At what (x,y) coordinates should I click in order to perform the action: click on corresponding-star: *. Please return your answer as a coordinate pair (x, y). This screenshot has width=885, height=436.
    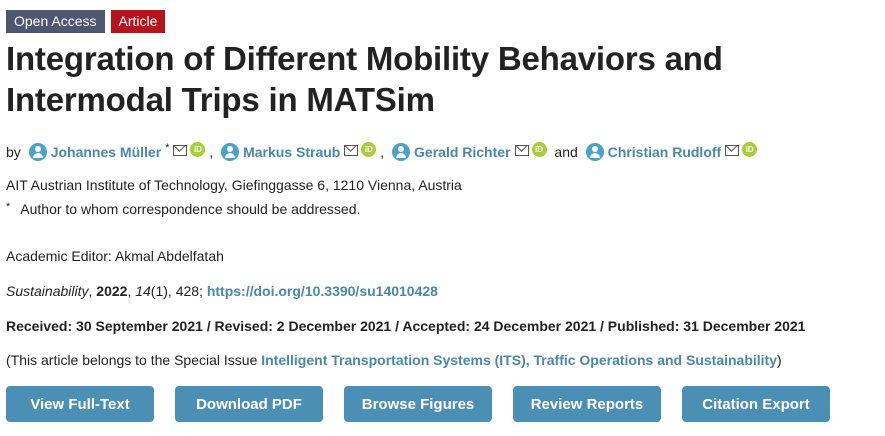
    Looking at the image, I should click on (167, 148).